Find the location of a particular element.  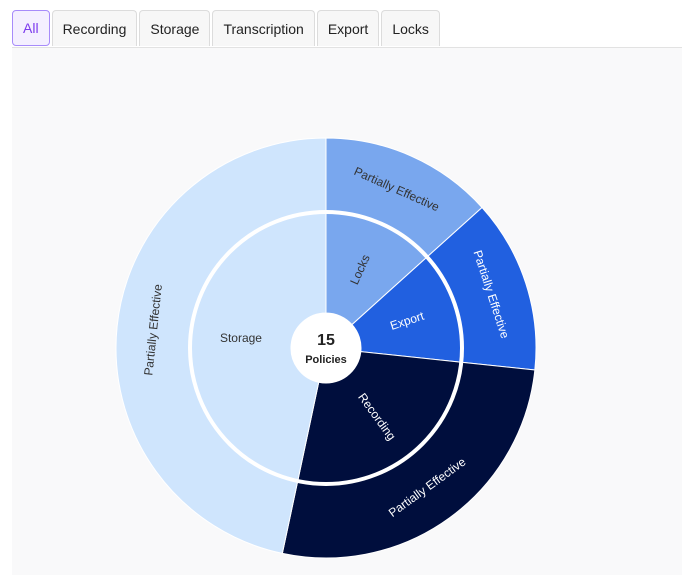

inner-label-storage: Storage is located at coordinates (241, 338).